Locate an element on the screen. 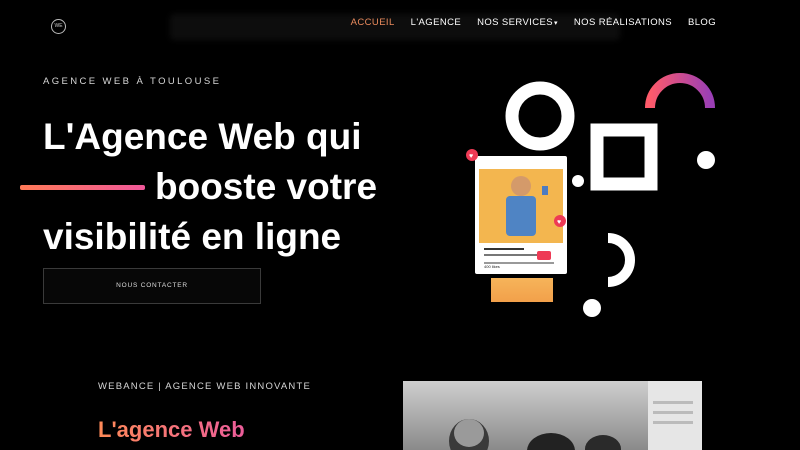 This screenshot has width=800, height=450. logo: WE is located at coordinates (58, 26).